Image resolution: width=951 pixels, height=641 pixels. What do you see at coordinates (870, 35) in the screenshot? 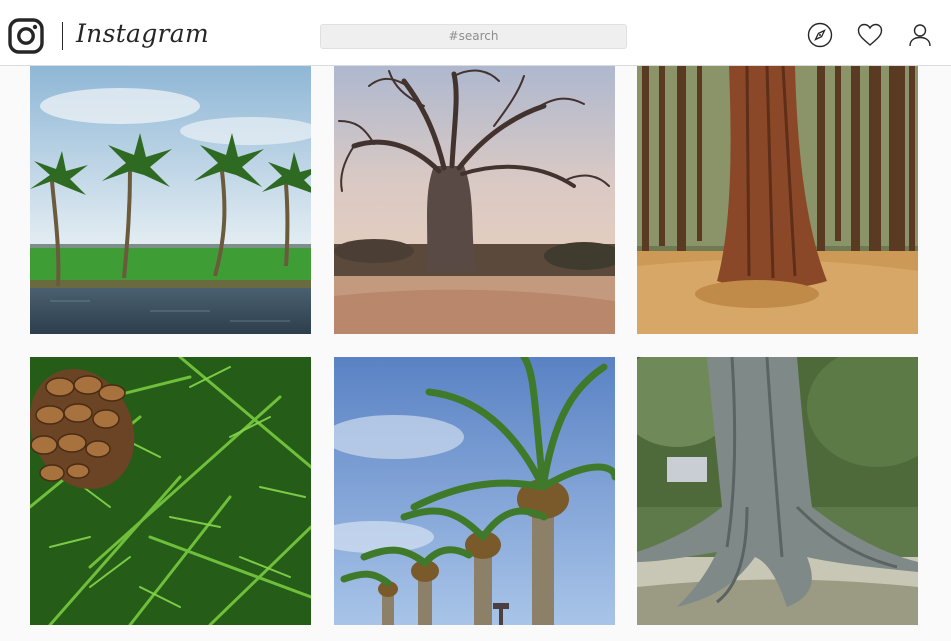
I see `heart-icon` at bounding box center [870, 35].